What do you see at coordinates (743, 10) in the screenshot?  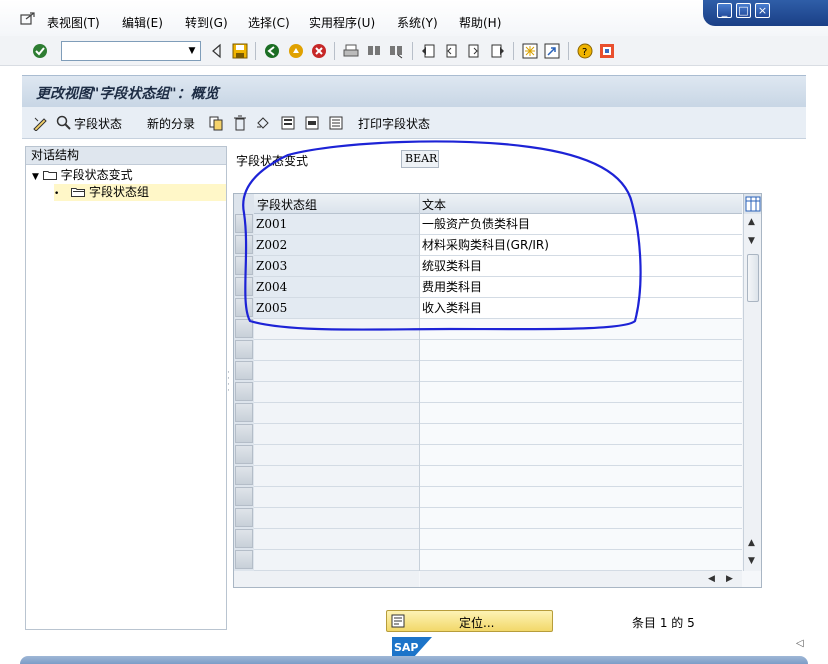 I see `maximize-button: □` at bounding box center [743, 10].